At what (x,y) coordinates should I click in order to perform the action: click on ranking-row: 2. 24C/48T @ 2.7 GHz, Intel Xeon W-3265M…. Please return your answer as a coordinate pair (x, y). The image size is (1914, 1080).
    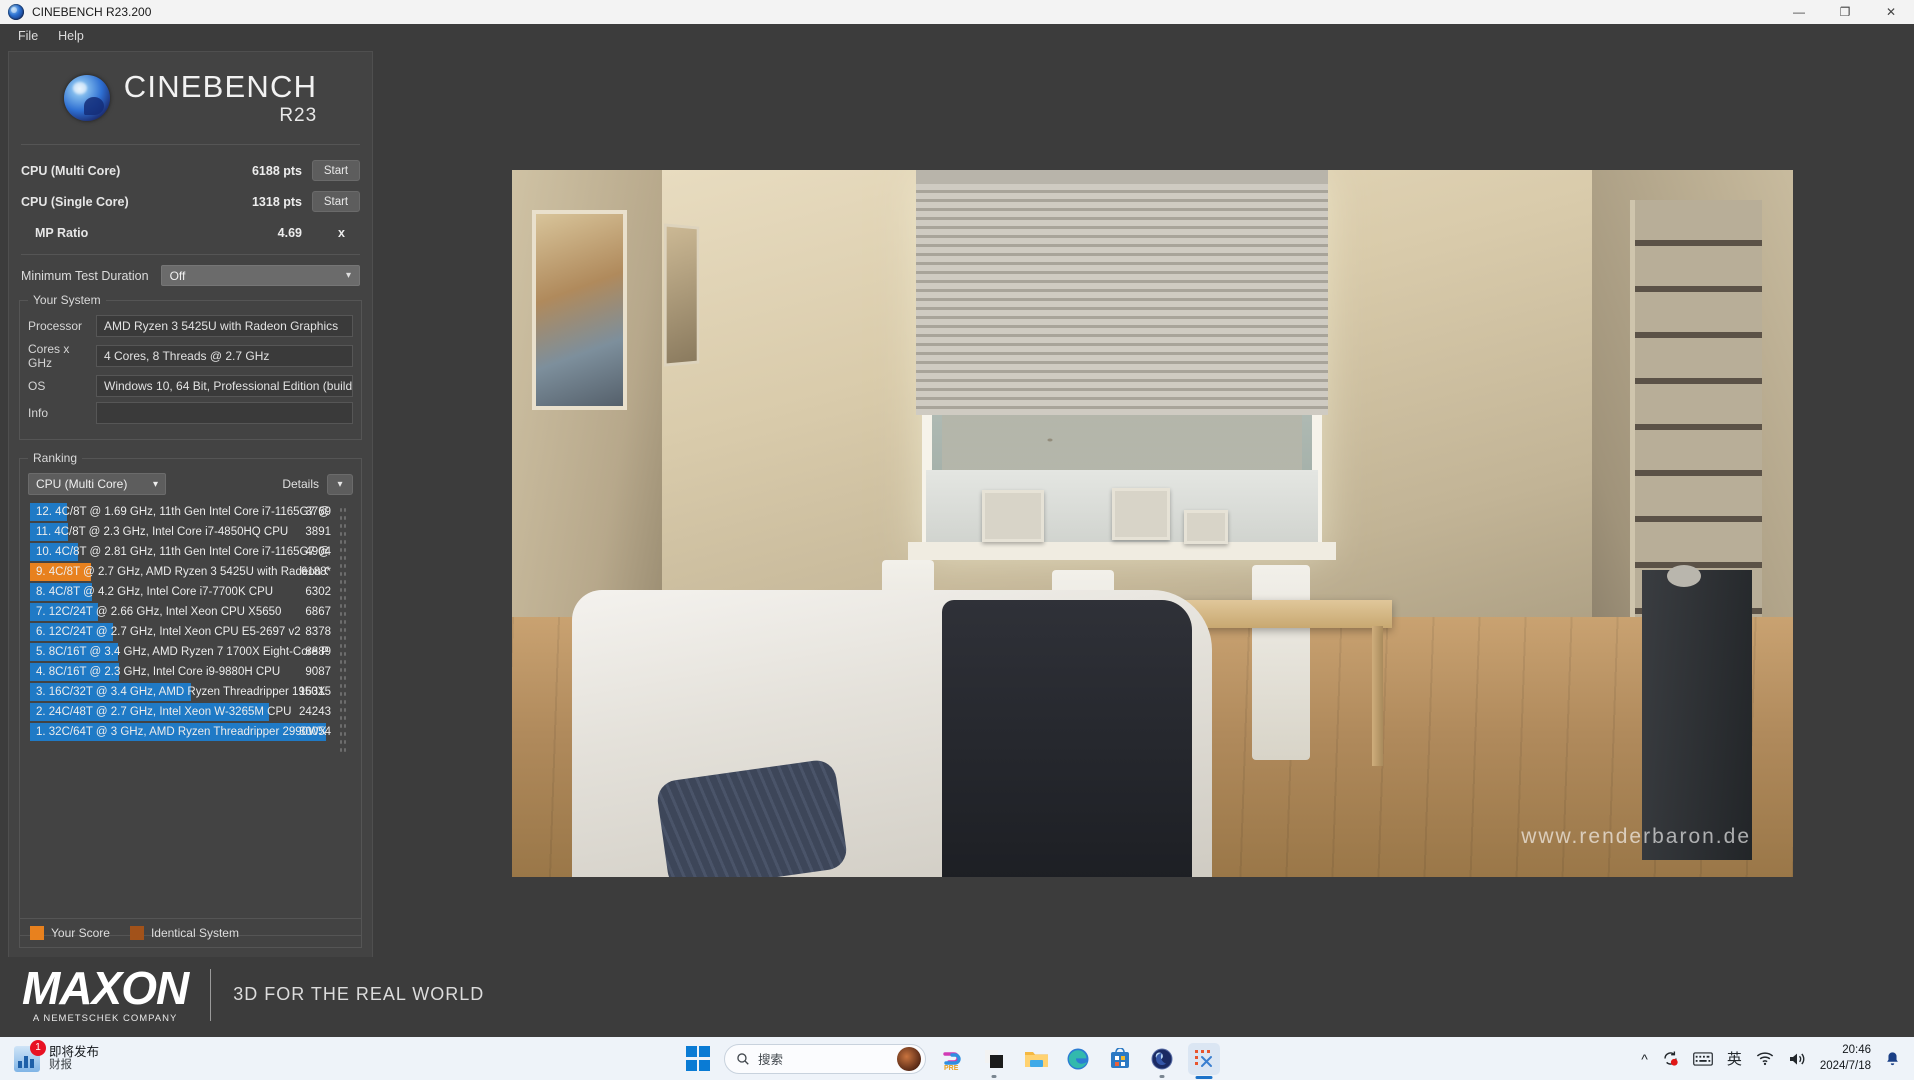
    Looking at the image, I should click on (190, 712).